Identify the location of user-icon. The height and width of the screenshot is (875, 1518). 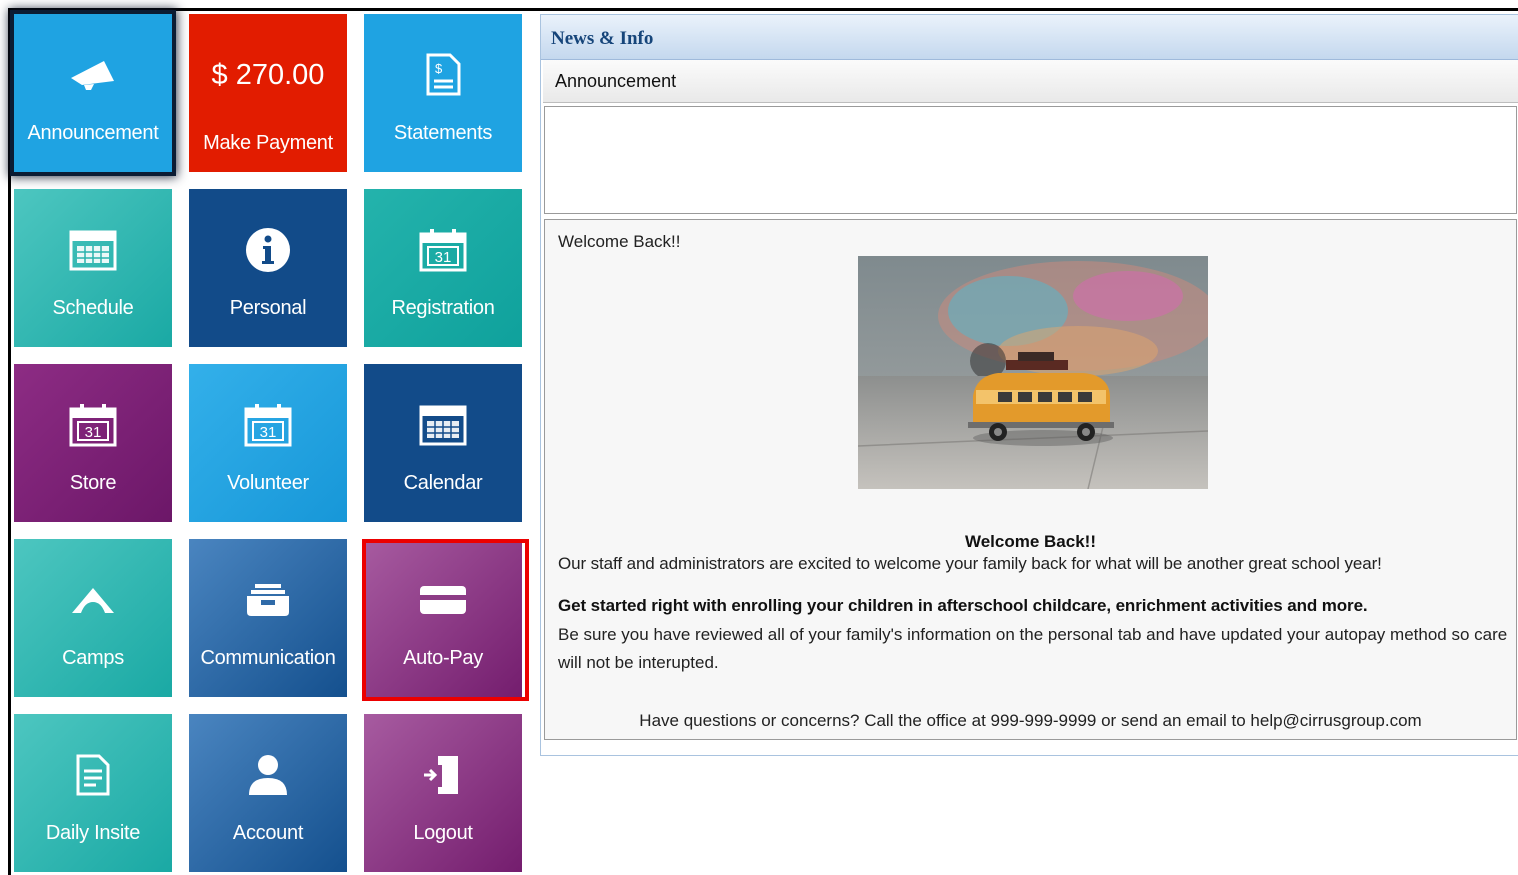
(268, 775).